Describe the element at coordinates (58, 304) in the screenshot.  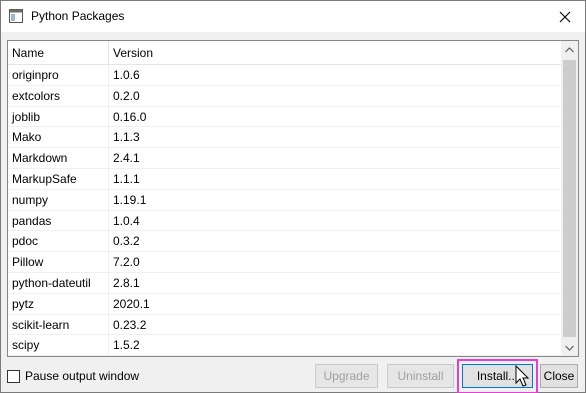
I see `package-name: pytz` at that location.